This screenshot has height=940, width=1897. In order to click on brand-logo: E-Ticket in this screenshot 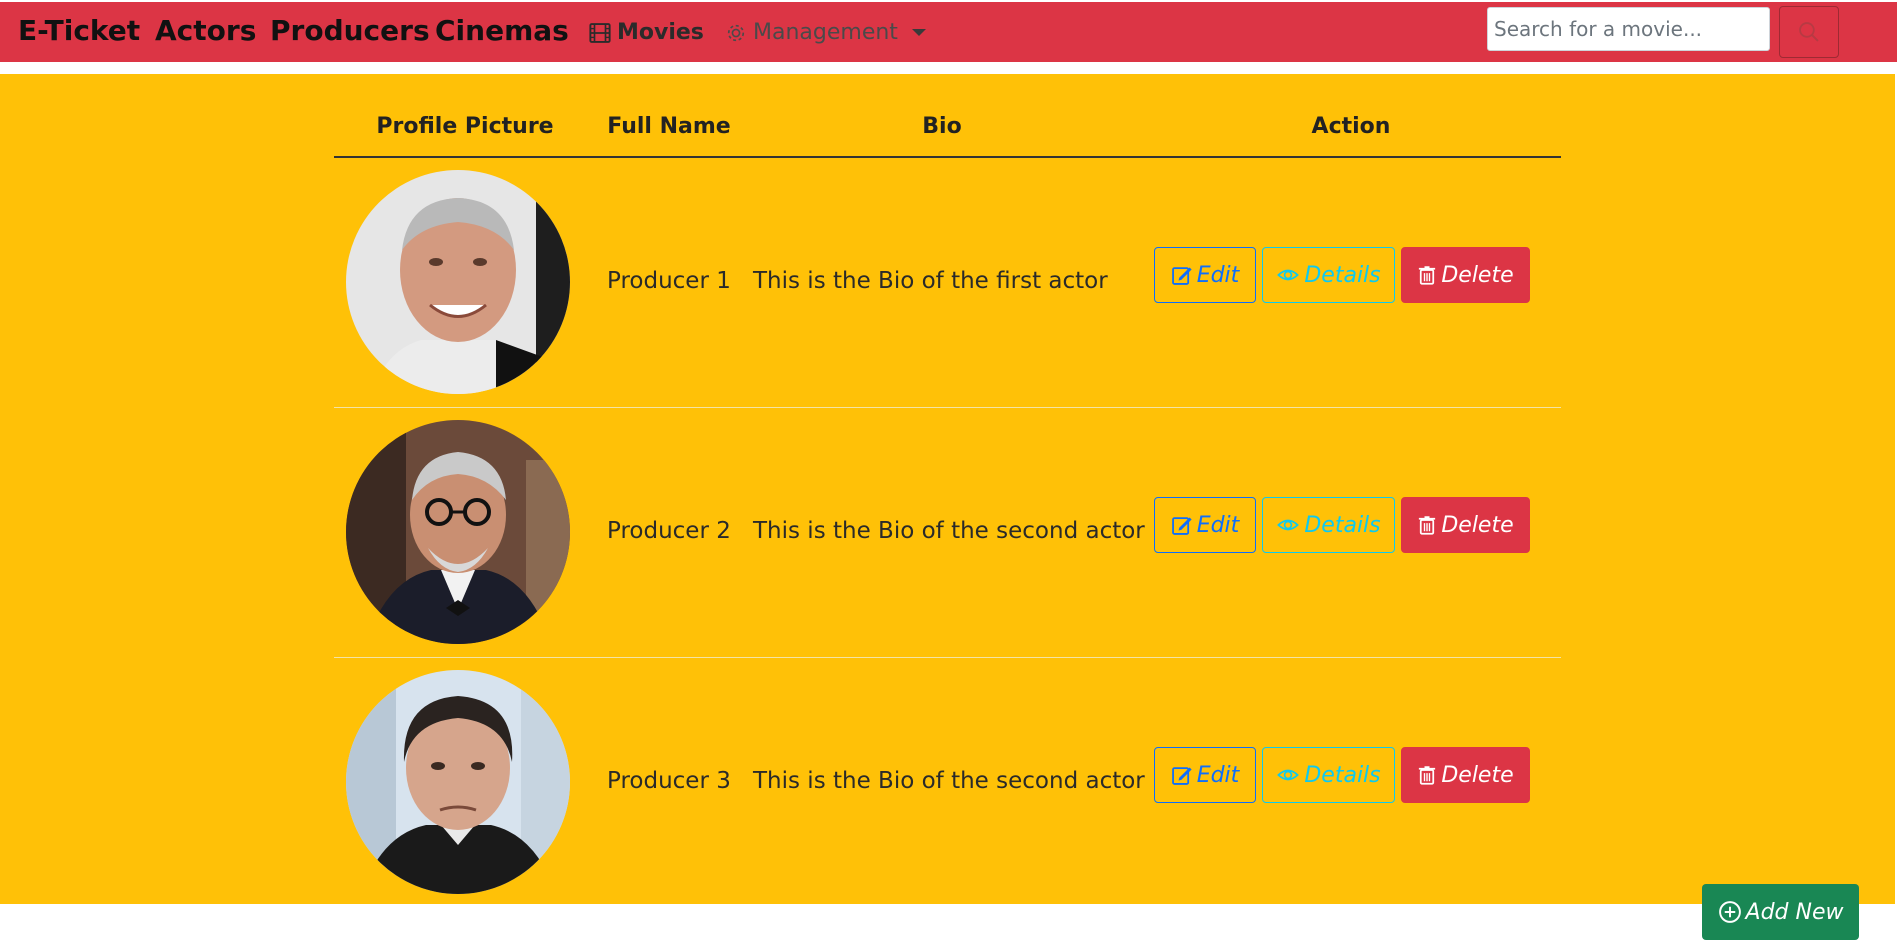, I will do `click(79, 30)`.